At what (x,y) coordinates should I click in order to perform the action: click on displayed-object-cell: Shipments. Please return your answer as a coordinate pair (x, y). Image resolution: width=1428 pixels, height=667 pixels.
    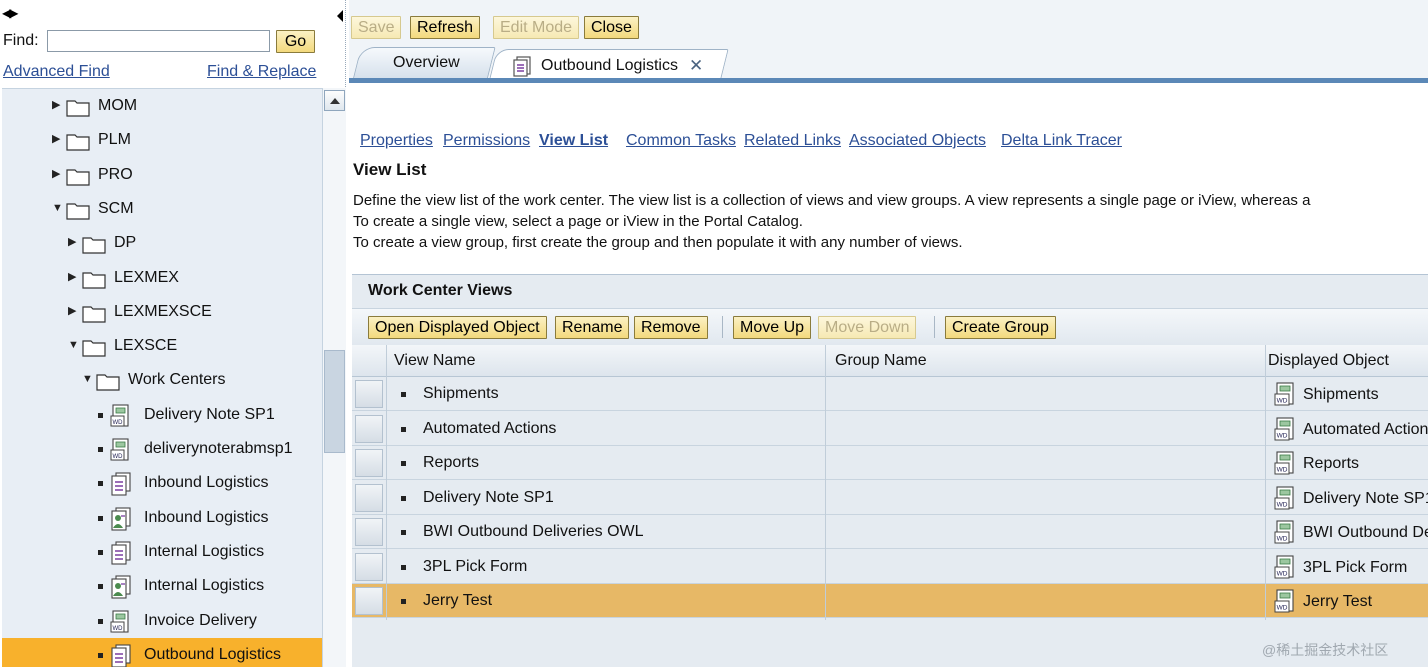
    Looking at the image, I should click on (1341, 395).